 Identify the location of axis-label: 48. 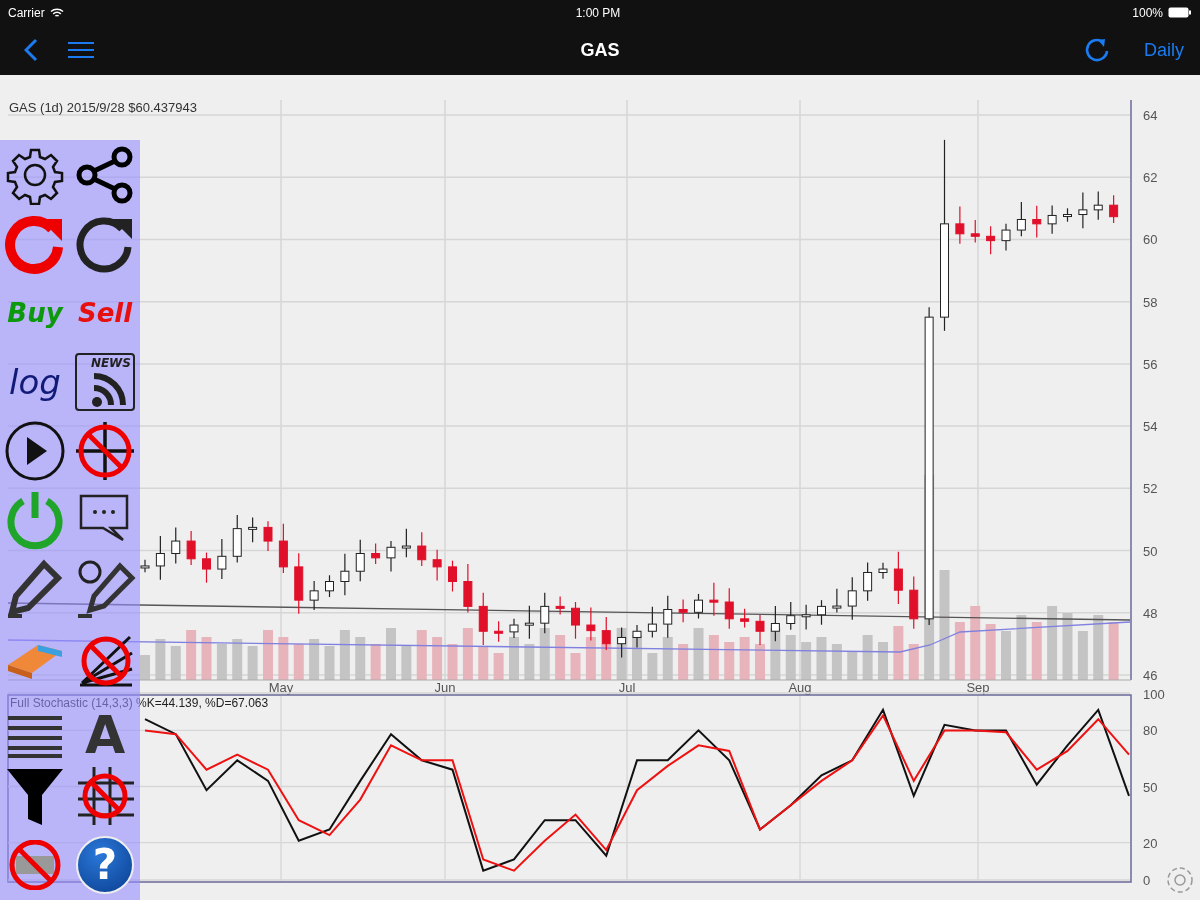
(1150, 613).